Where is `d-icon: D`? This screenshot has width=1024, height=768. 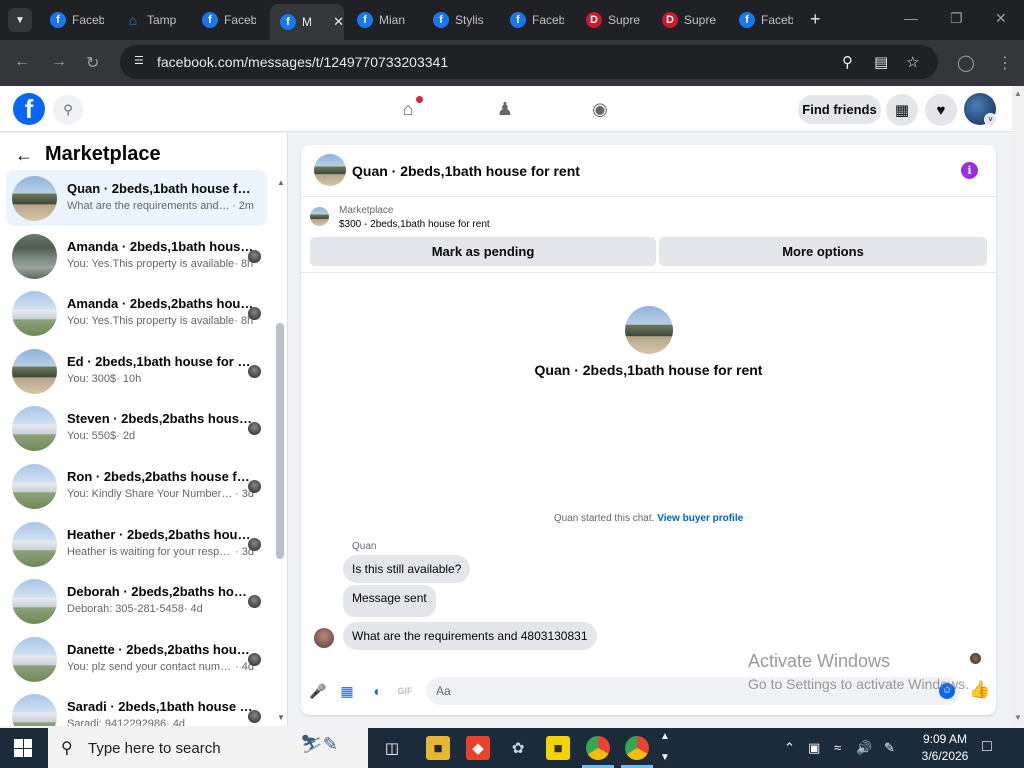 d-icon: D is located at coordinates (670, 20).